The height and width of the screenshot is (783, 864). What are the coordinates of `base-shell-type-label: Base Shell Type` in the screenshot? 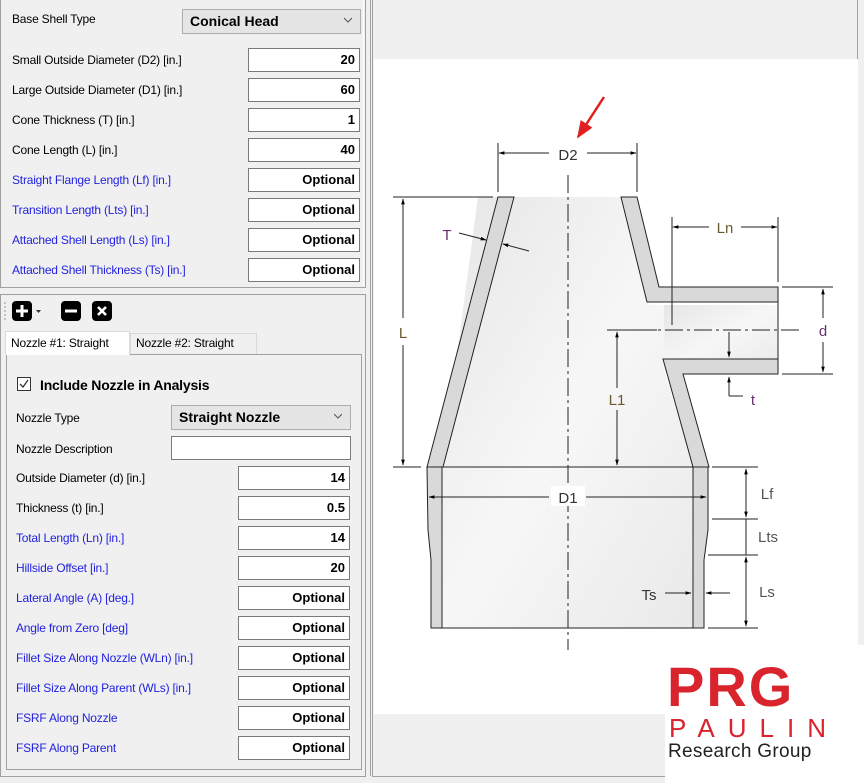 It's located at (54, 19).